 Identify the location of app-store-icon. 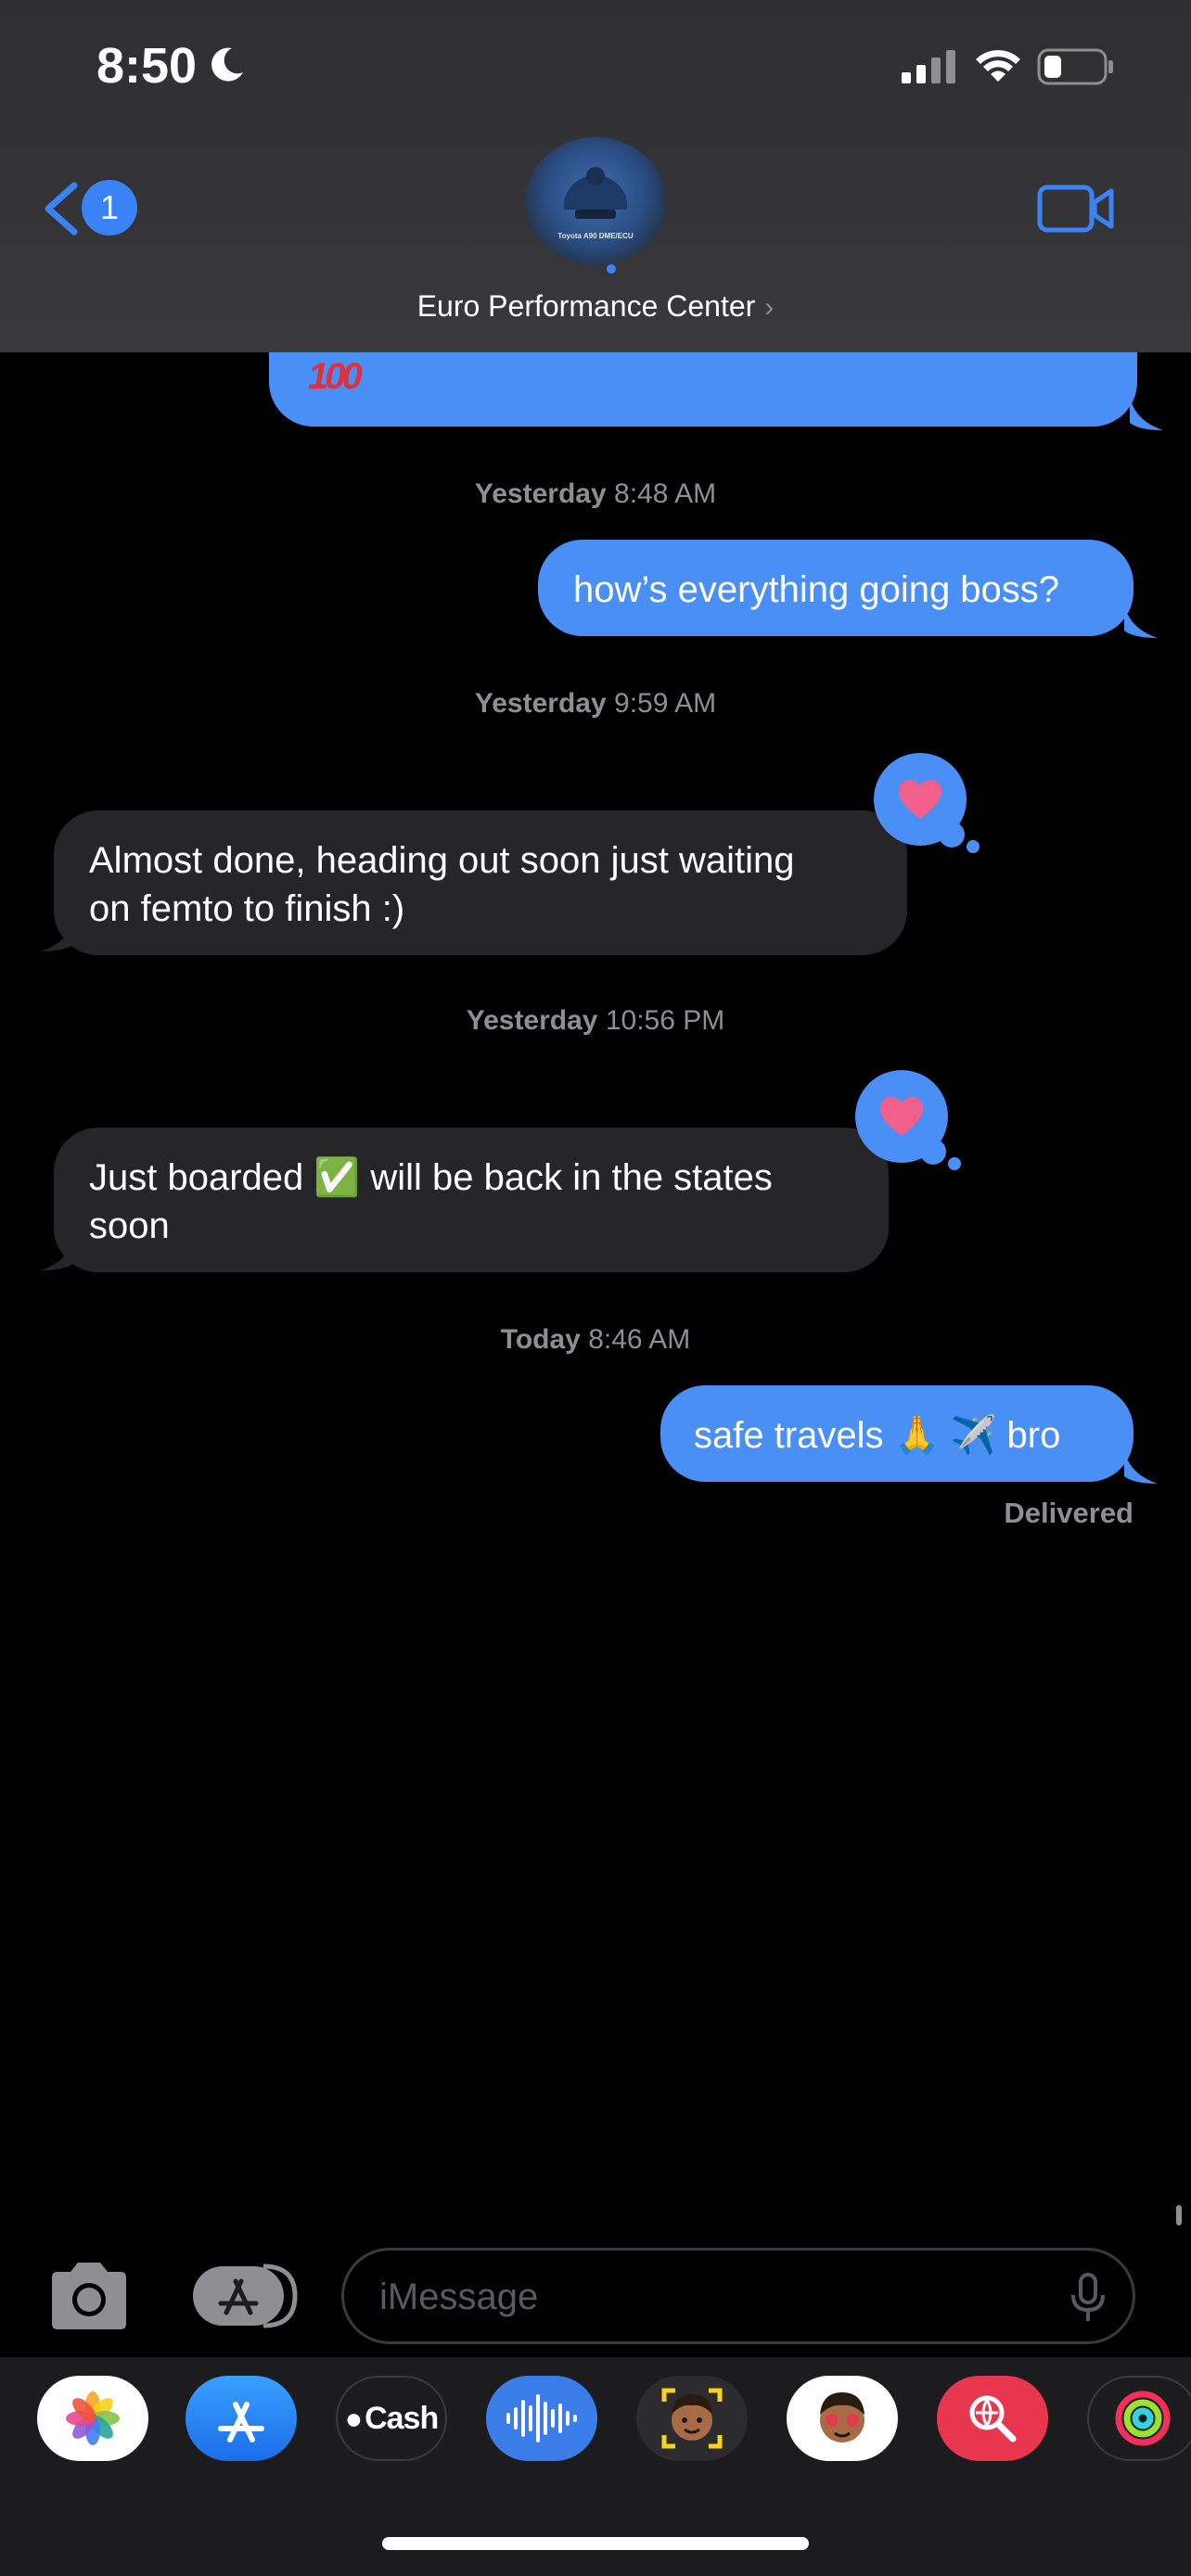
(241, 2419).